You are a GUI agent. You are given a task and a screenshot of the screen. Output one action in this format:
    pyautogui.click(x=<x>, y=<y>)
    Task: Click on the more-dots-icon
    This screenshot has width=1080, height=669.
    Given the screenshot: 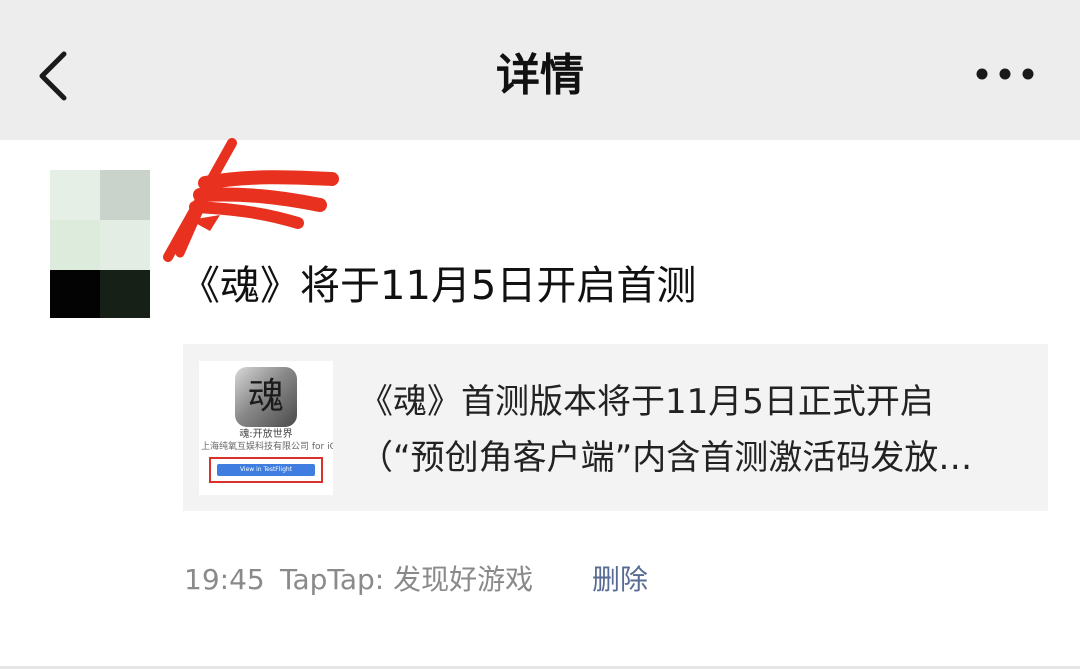 What is the action you would take?
    pyautogui.click(x=1005, y=74)
    